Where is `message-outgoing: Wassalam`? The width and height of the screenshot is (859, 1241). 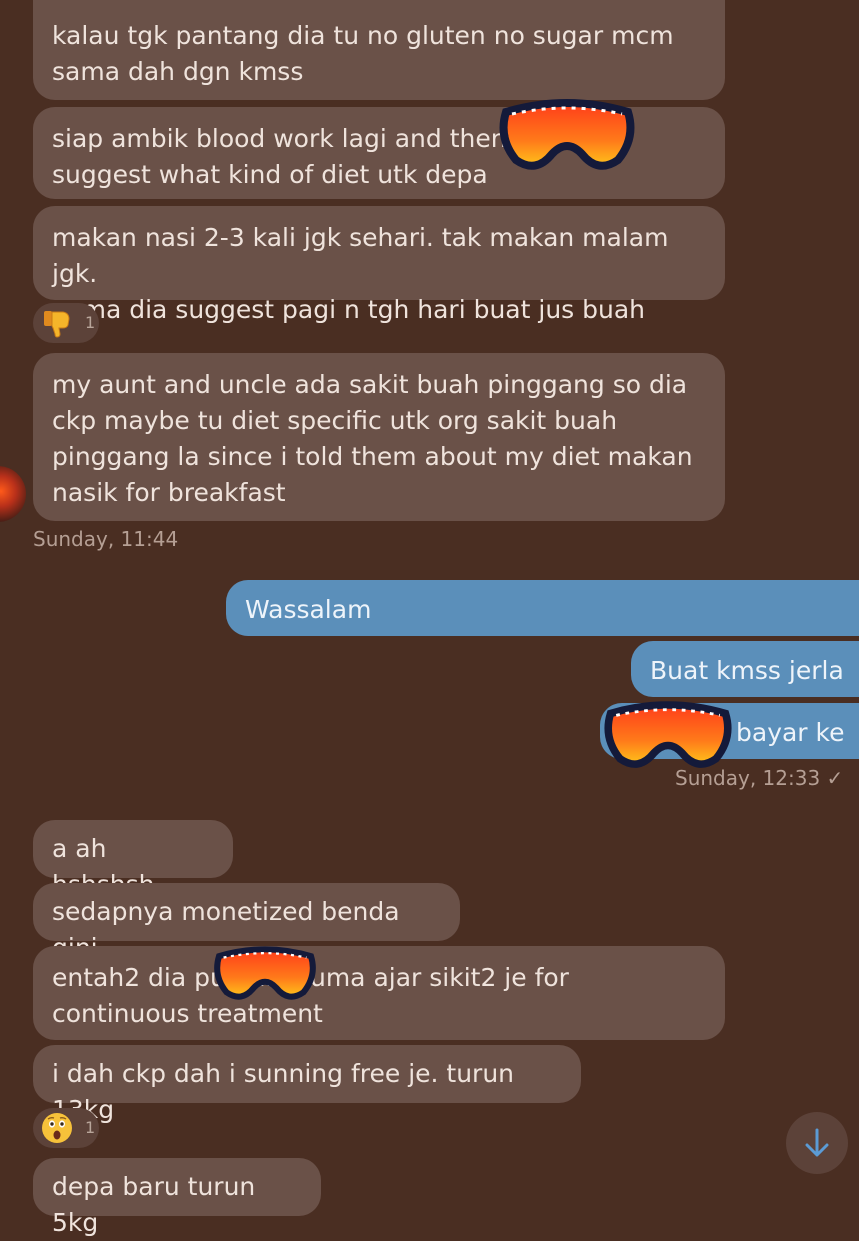 message-outgoing: Wassalam is located at coordinates (542, 608).